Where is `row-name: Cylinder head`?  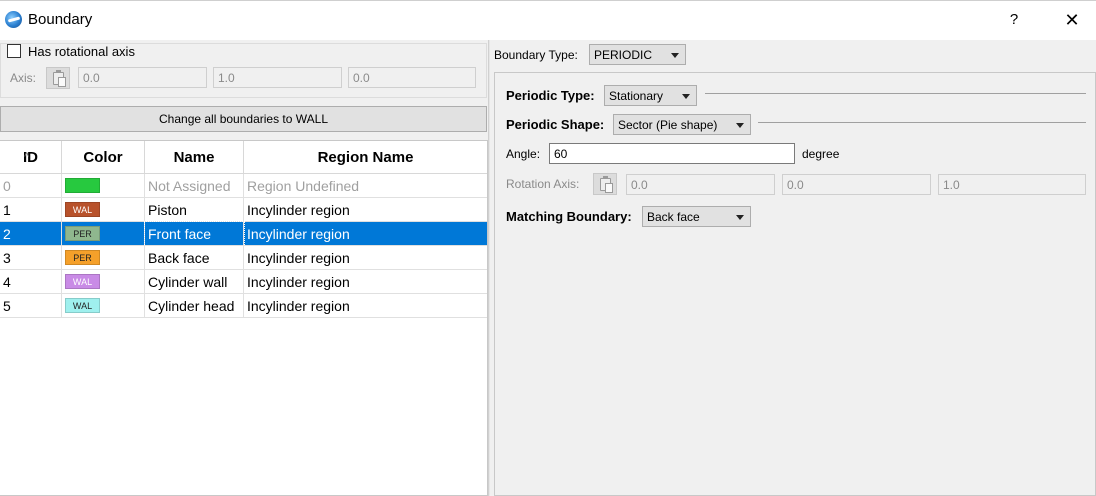 row-name: Cylinder head is located at coordinates (194, 306).